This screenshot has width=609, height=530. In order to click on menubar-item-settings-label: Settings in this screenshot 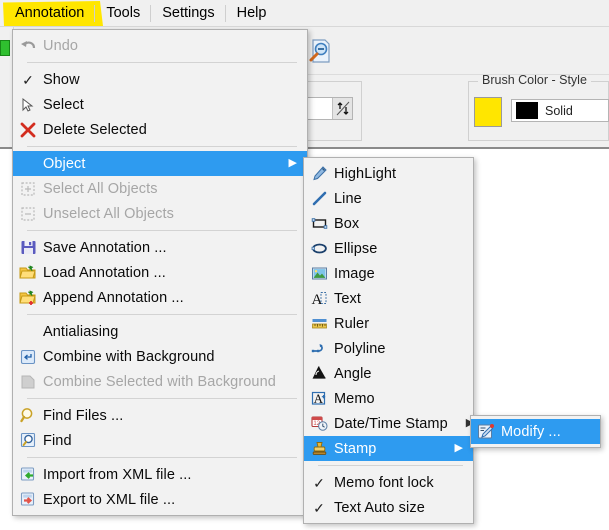, I will do `click(188, 13)`.